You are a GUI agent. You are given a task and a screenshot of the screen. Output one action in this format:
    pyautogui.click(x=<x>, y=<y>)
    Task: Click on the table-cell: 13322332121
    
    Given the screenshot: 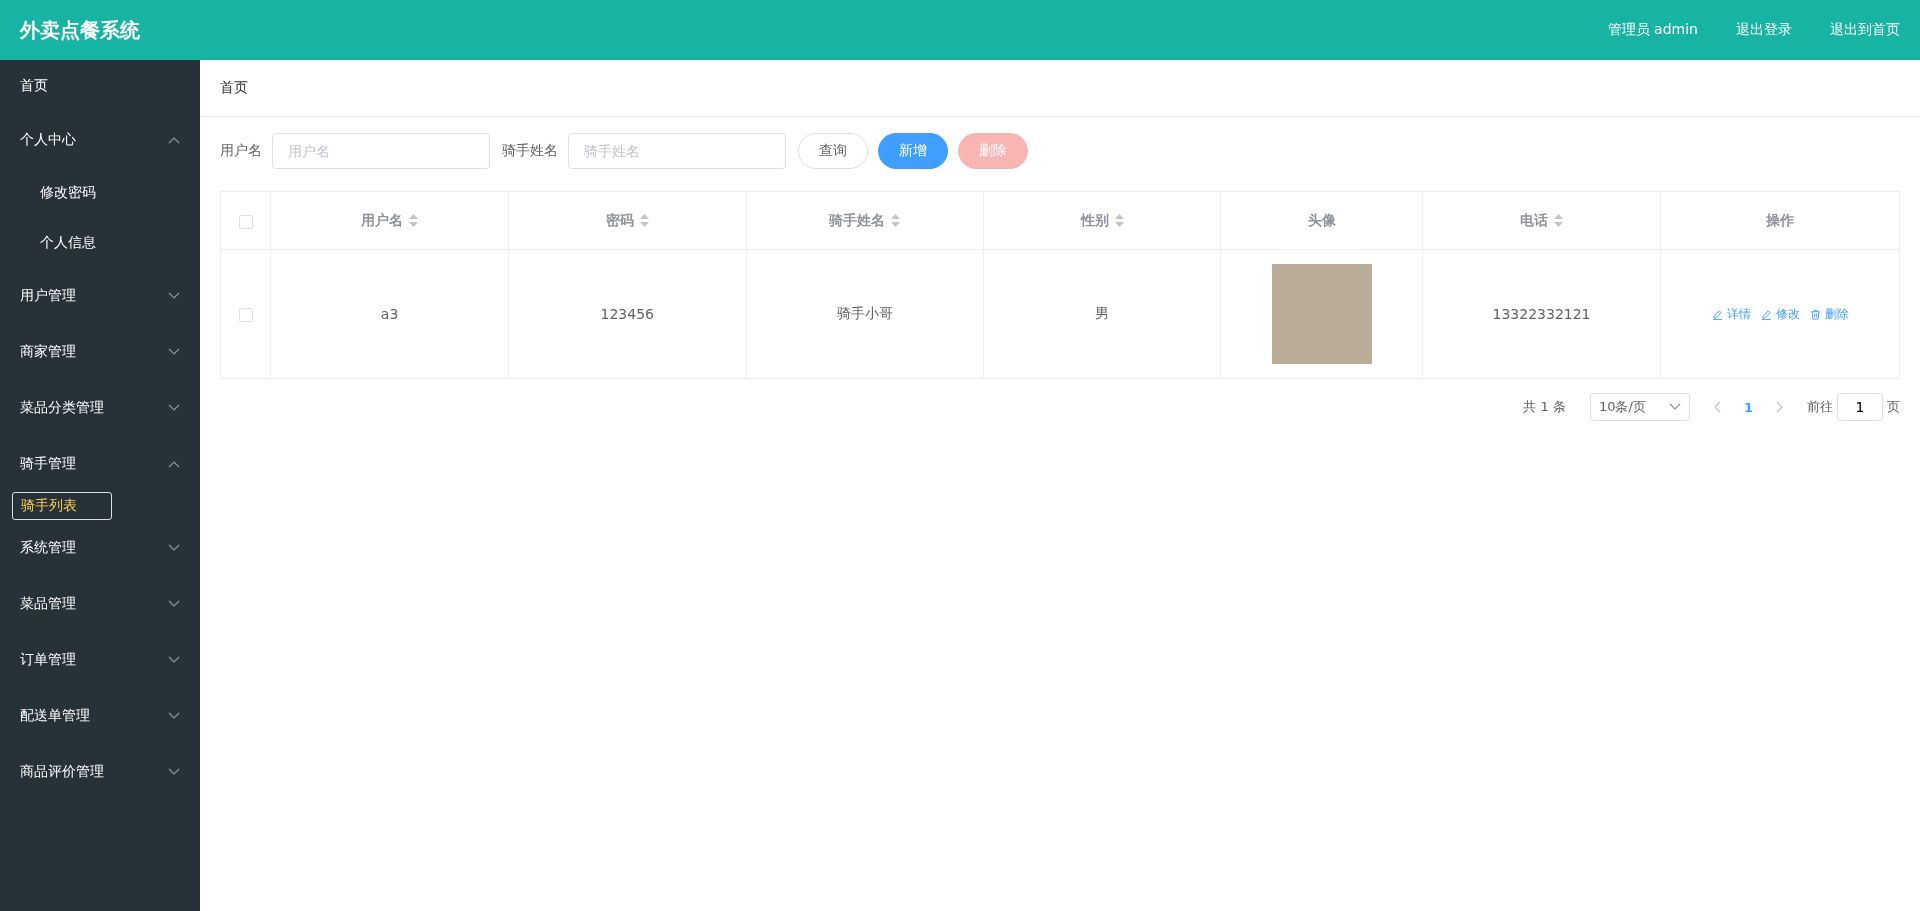 What is the action you would take?
    pyautogui.click(x=1541, y=314)
    